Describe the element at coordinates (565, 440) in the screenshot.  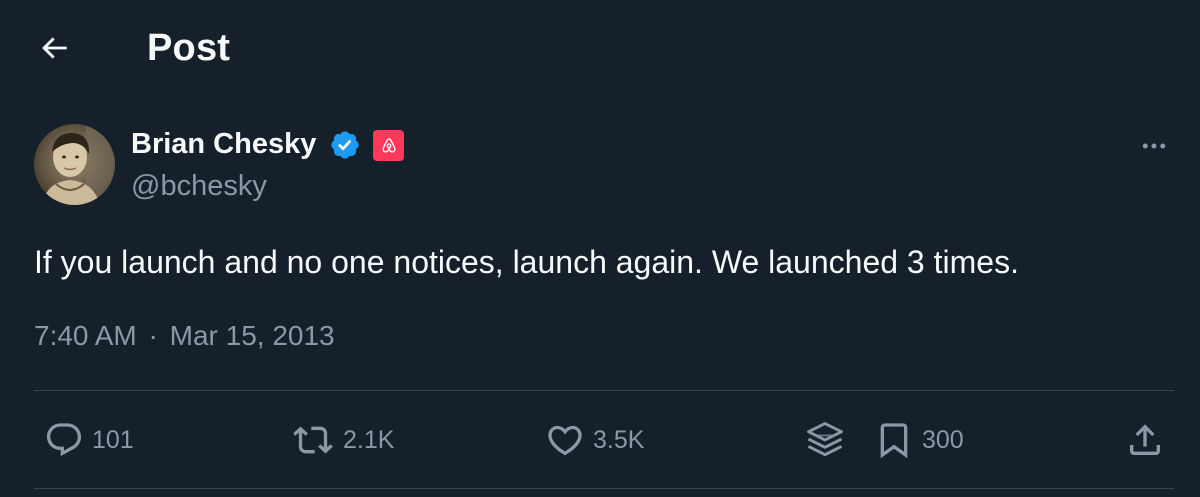
I see `heart-icon` at that location.